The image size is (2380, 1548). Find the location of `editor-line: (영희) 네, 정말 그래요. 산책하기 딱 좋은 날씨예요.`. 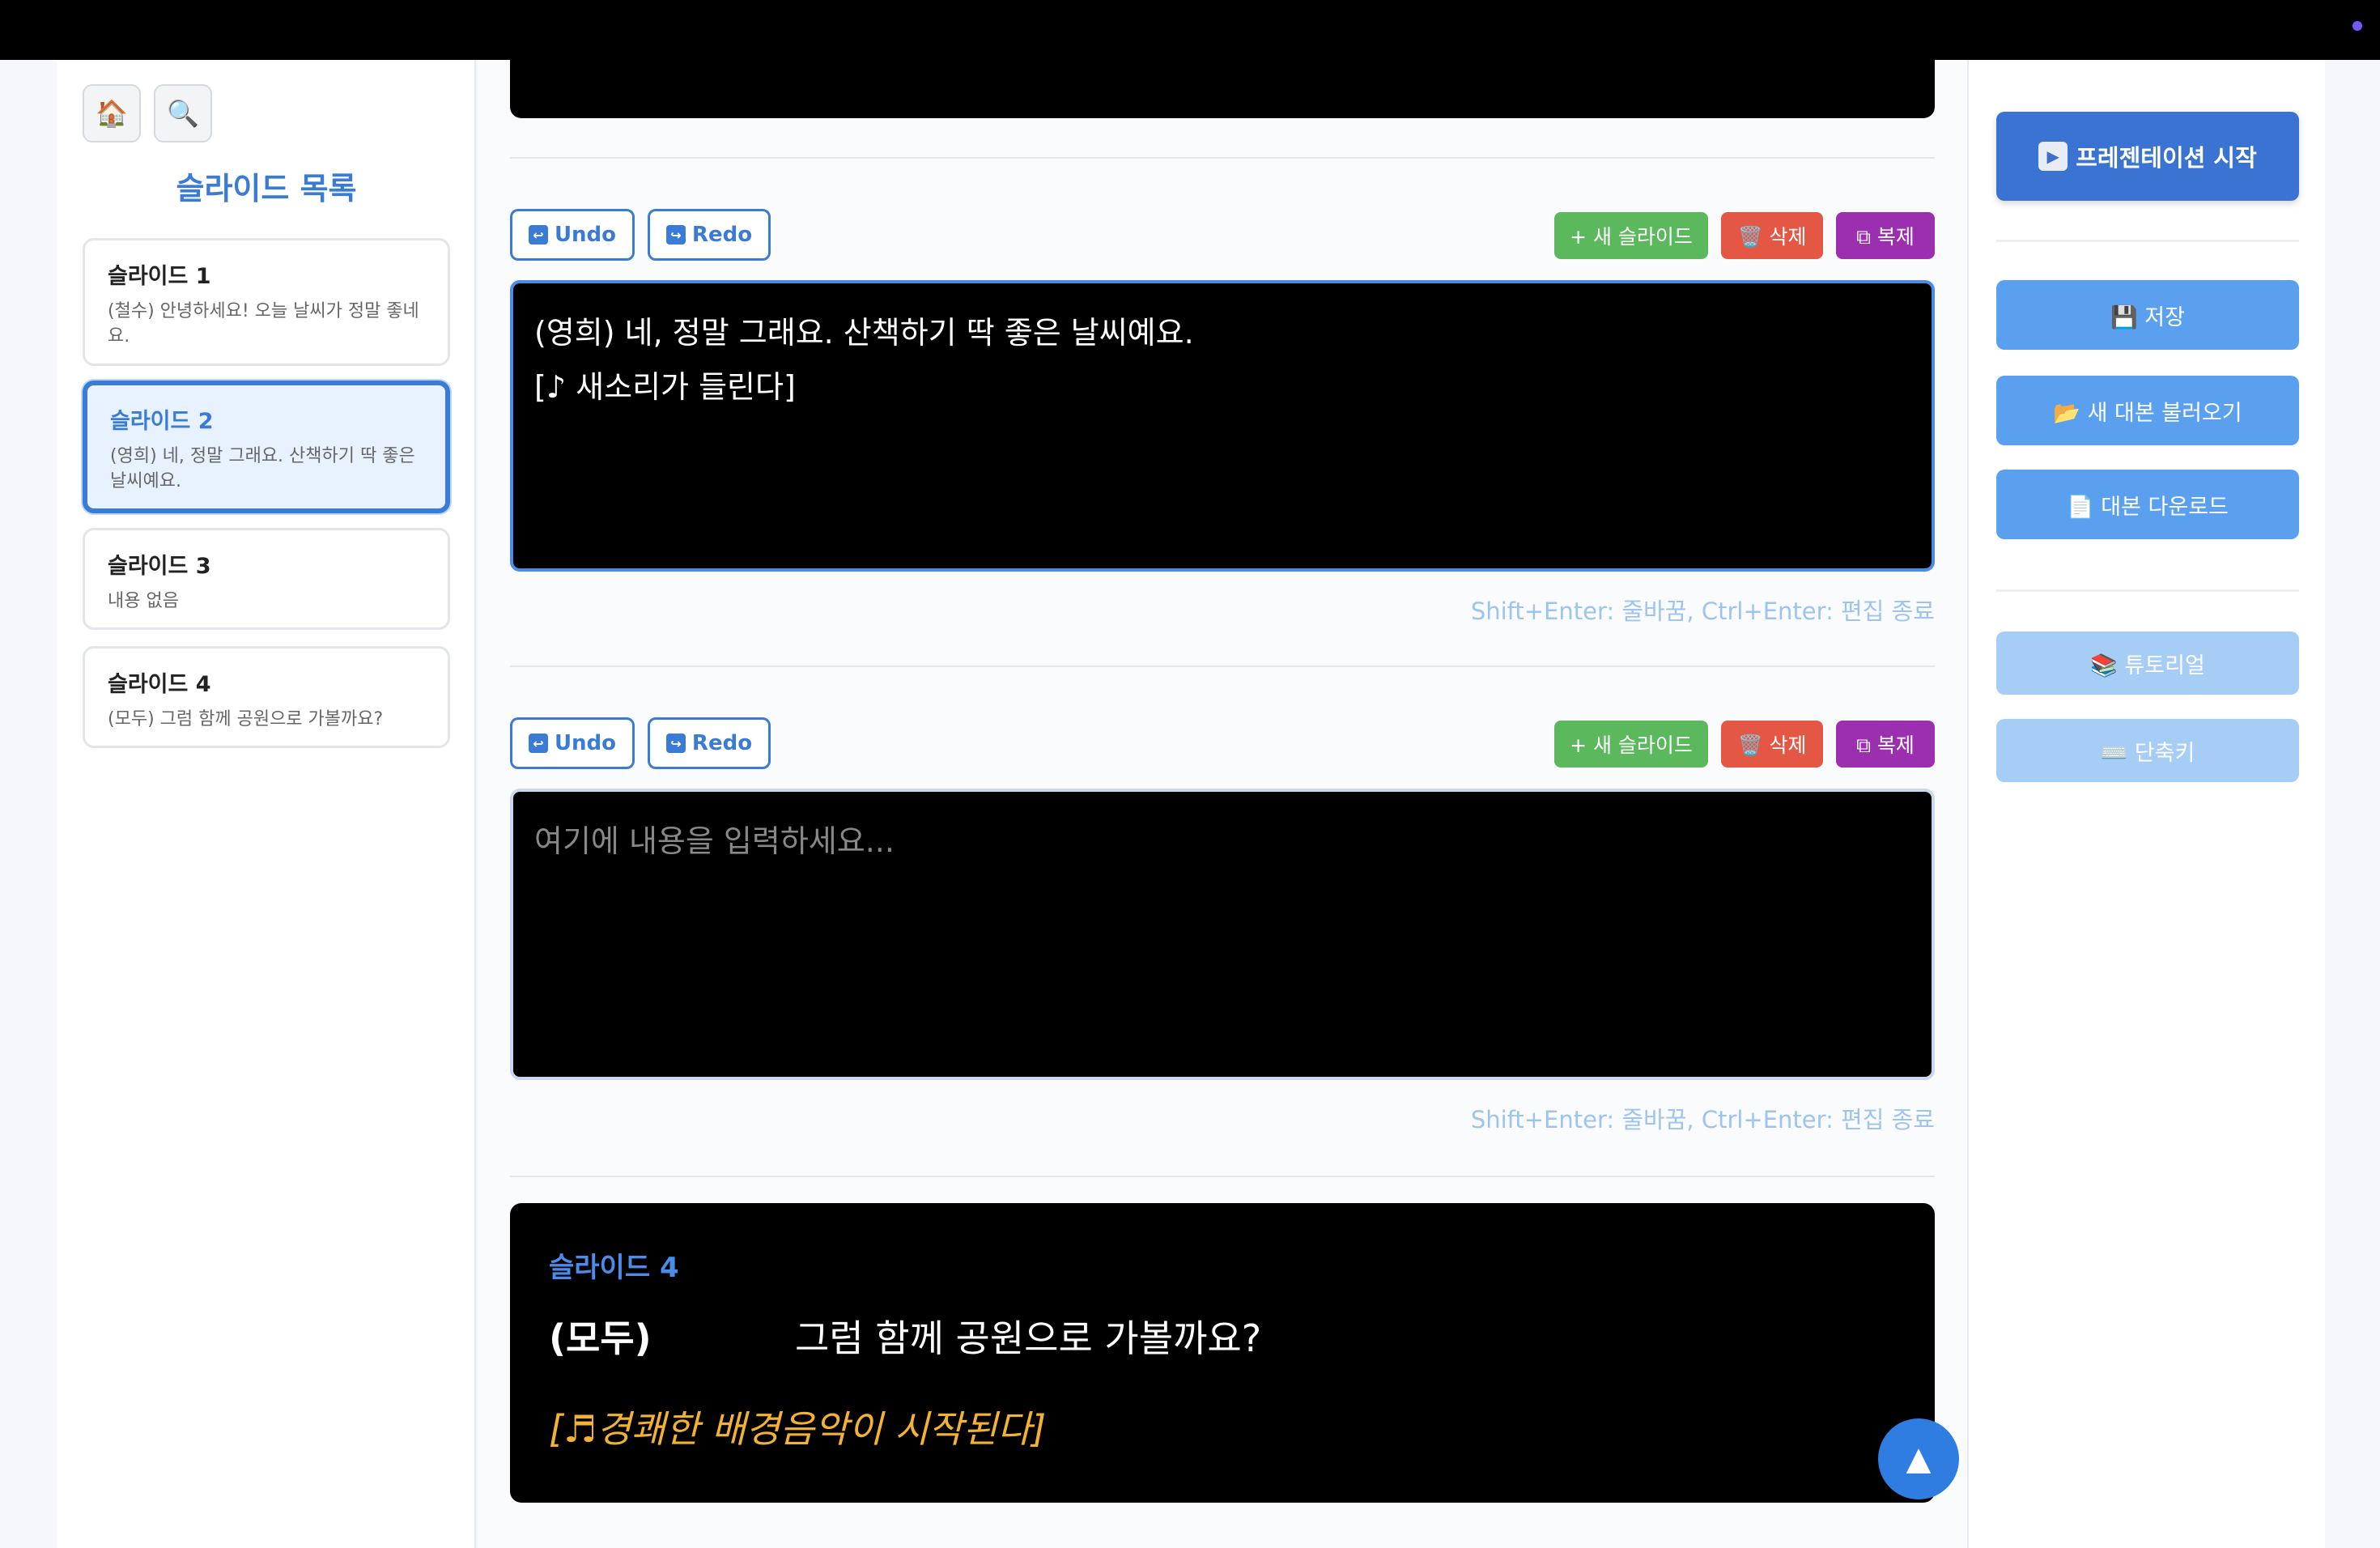

editor-line: (영희) 네, 정말 그래요. 산책하기 딱 좋은 날씨예요. is located at coordinates (864, 333).